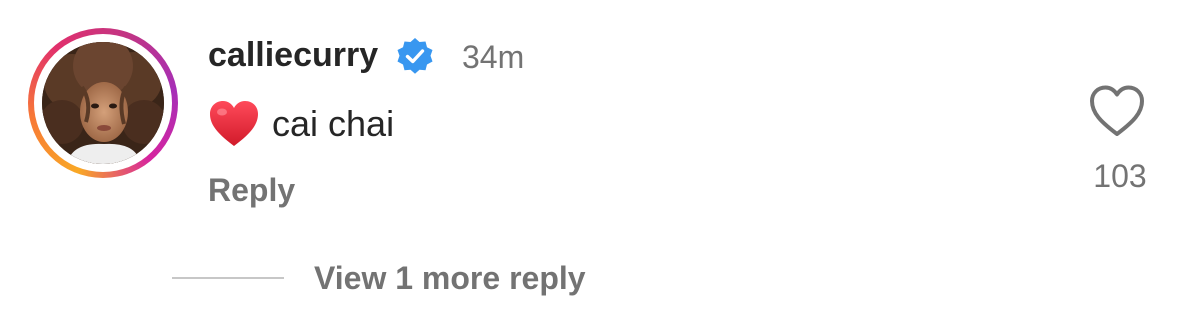 The width and height of the screenshot is (1200, 320). I want to click on avatar-photo, so click(103, 103).